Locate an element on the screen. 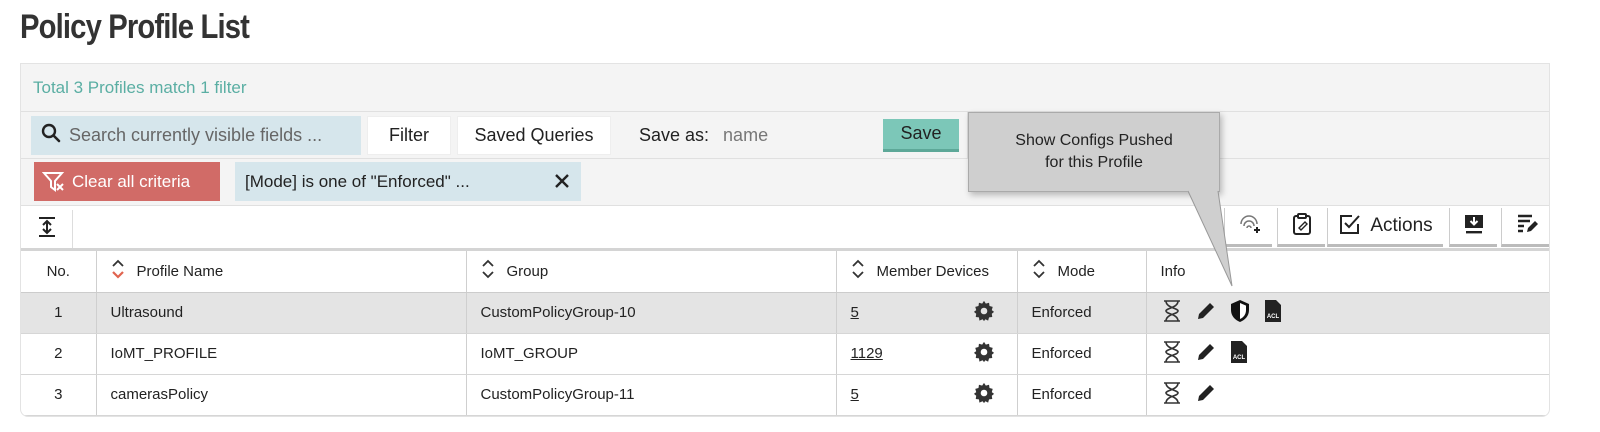  export-button is located at coordinates (1473, 227).